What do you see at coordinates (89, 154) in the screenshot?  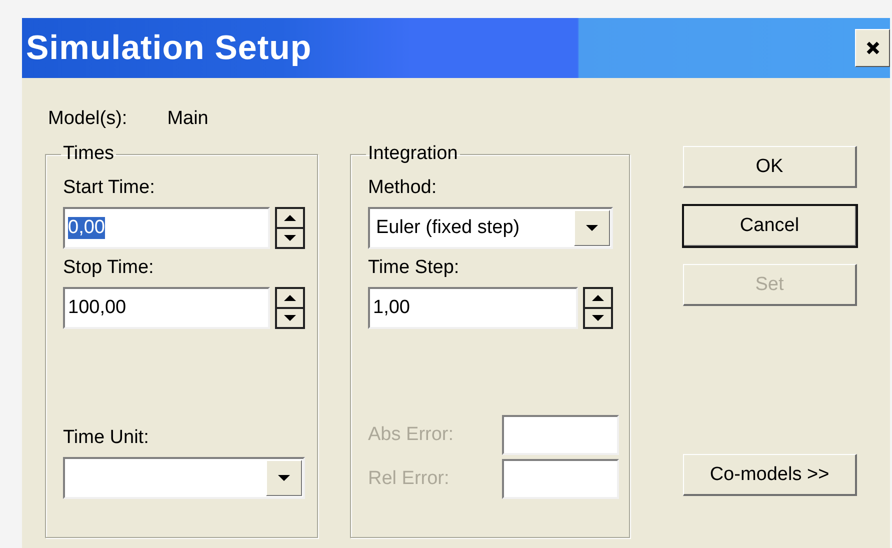 I see `group-title: Times` at bounding box center [89, 154].